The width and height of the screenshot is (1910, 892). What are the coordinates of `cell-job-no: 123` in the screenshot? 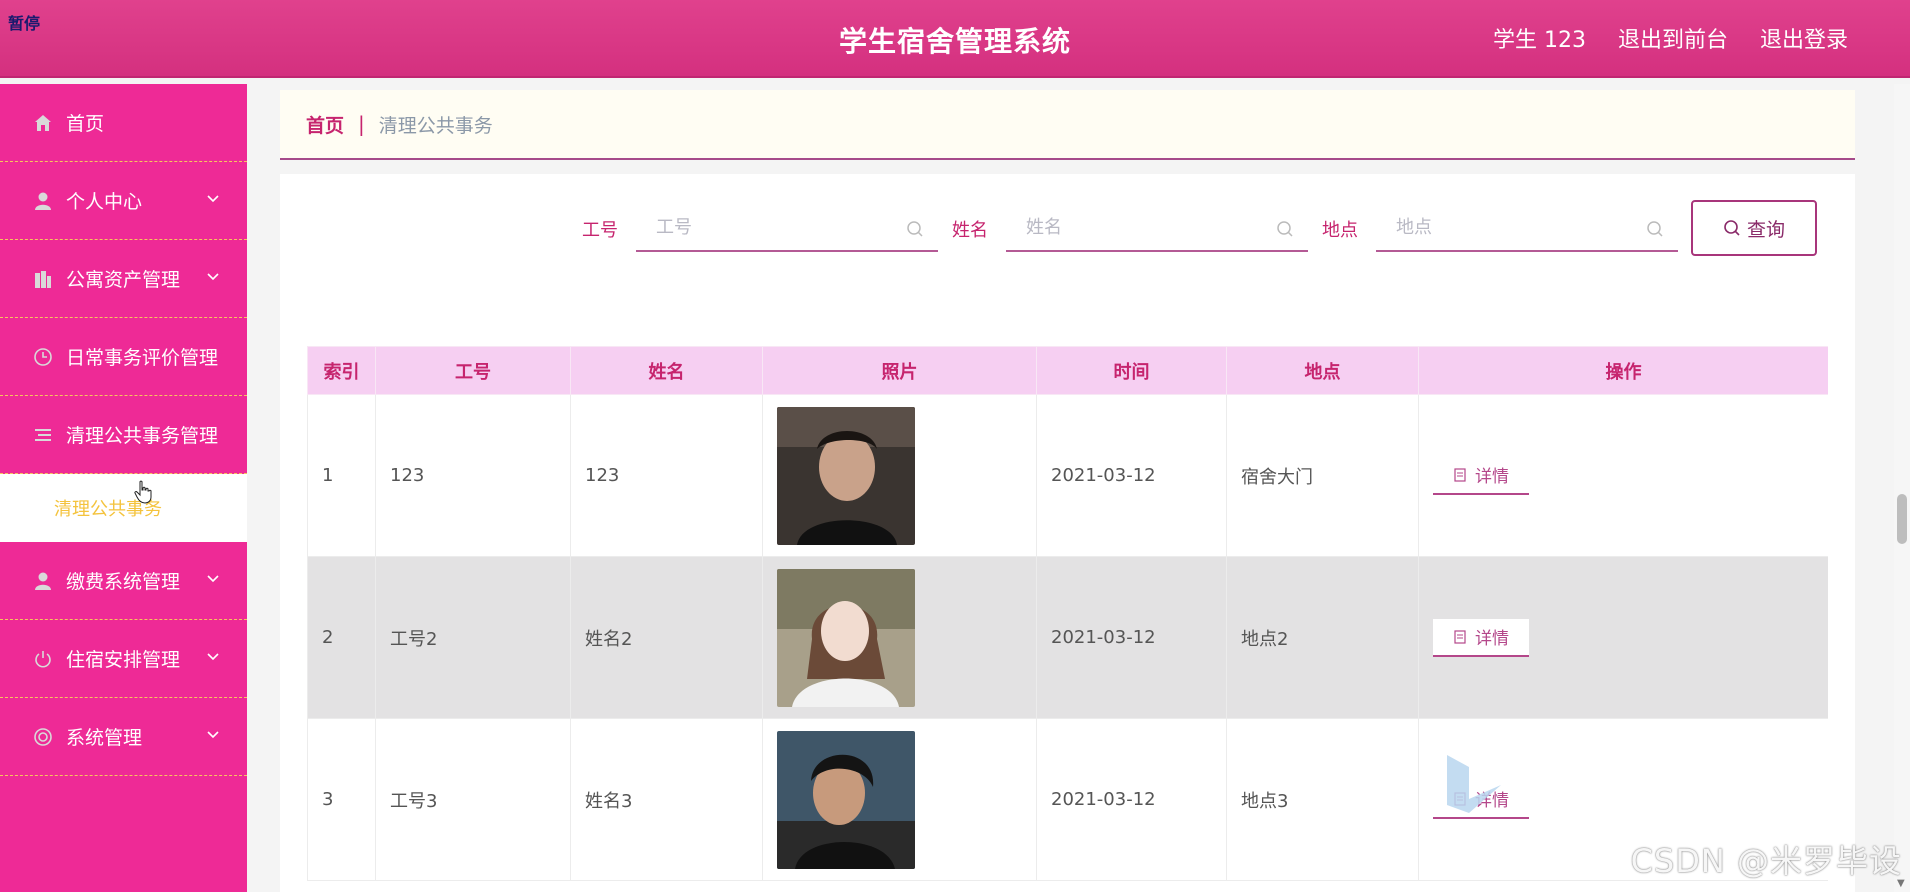 It's located at (473, 475).